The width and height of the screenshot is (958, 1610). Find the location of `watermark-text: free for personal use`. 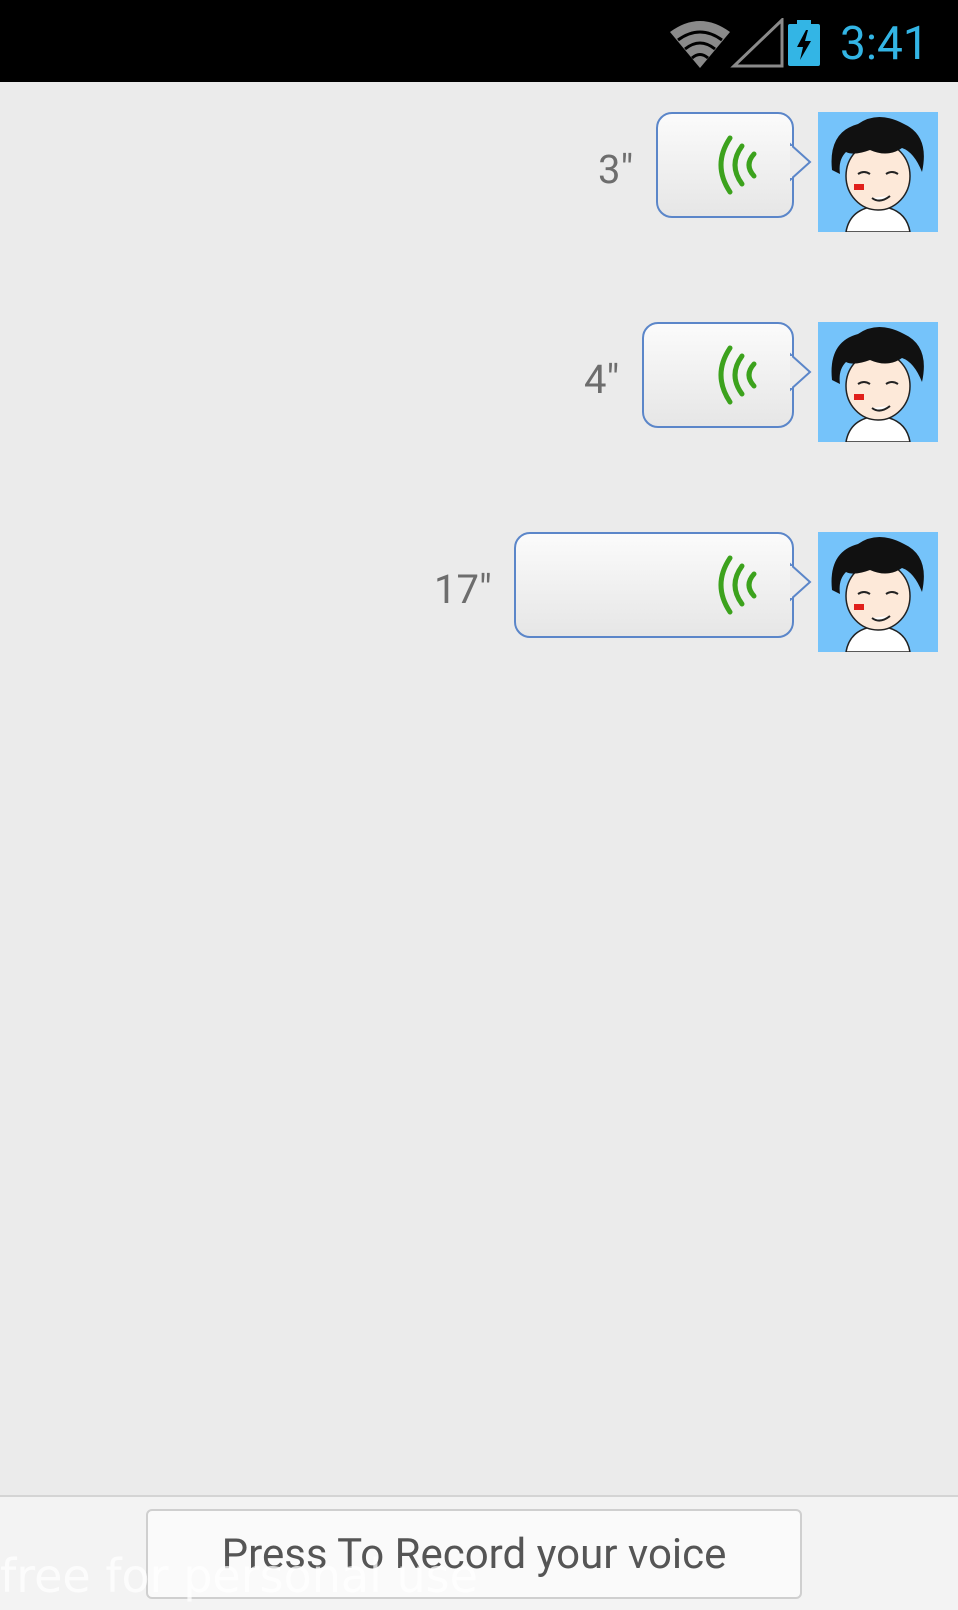

watermark-text: free for personal use is located at coordinates (239, 1576).